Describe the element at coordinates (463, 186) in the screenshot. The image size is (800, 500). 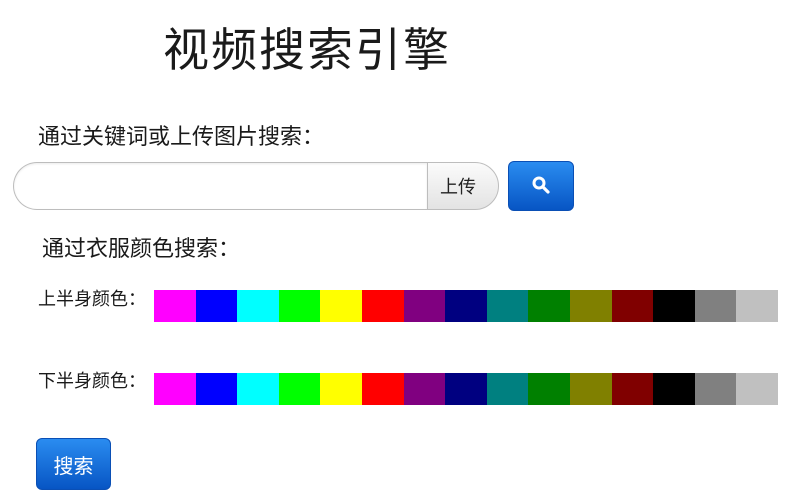
I see `upload-button: 上传` at that location.